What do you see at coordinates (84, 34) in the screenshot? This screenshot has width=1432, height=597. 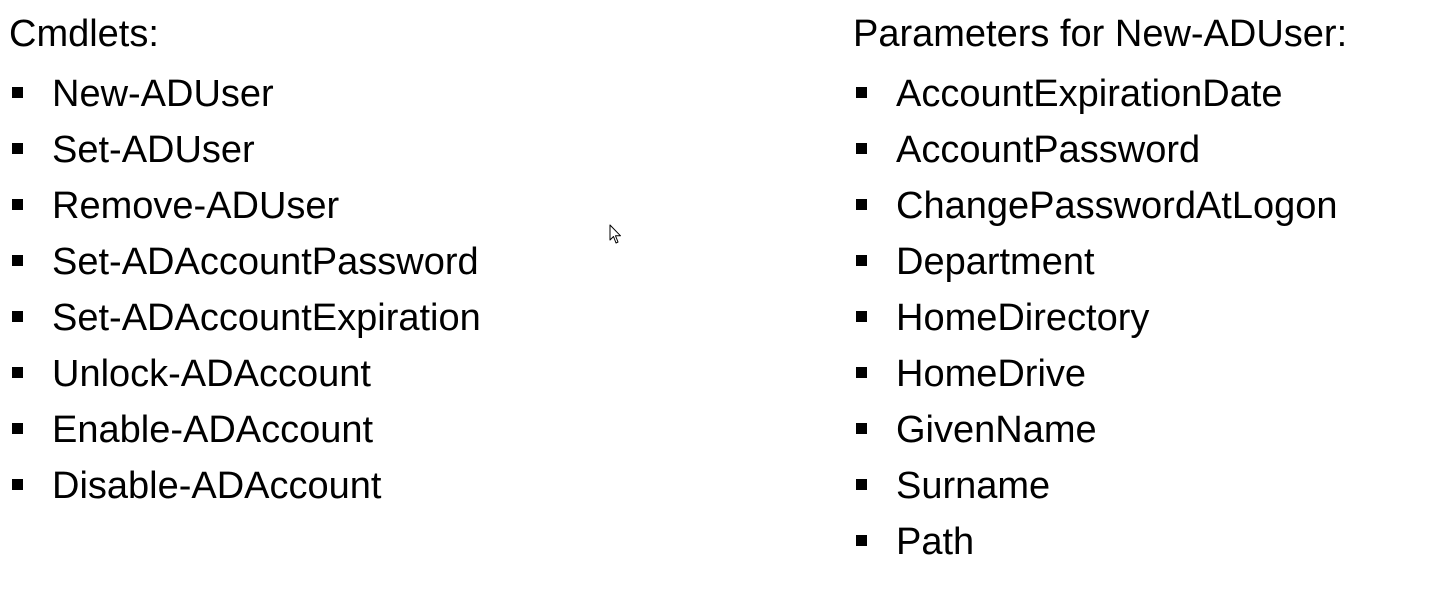 I see `cmdlets-heading: Cmdlets:` at bounding box center [84, 34].